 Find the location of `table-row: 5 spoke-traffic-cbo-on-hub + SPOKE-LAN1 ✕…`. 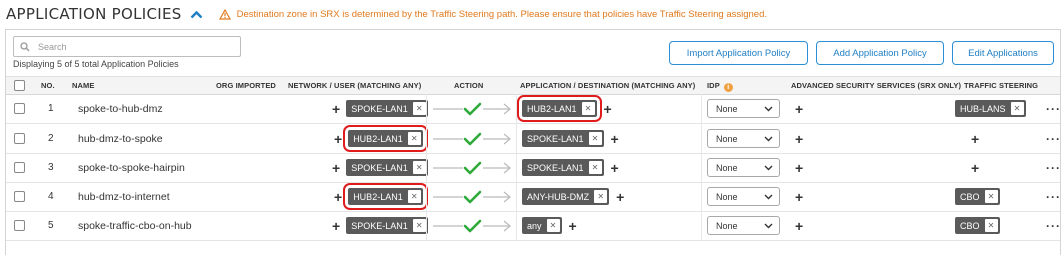

table-row: 5 spoke-traffic-cbo-on-hub + SPOKE-LAN1 ✕… is located at coordinates (533, 226).